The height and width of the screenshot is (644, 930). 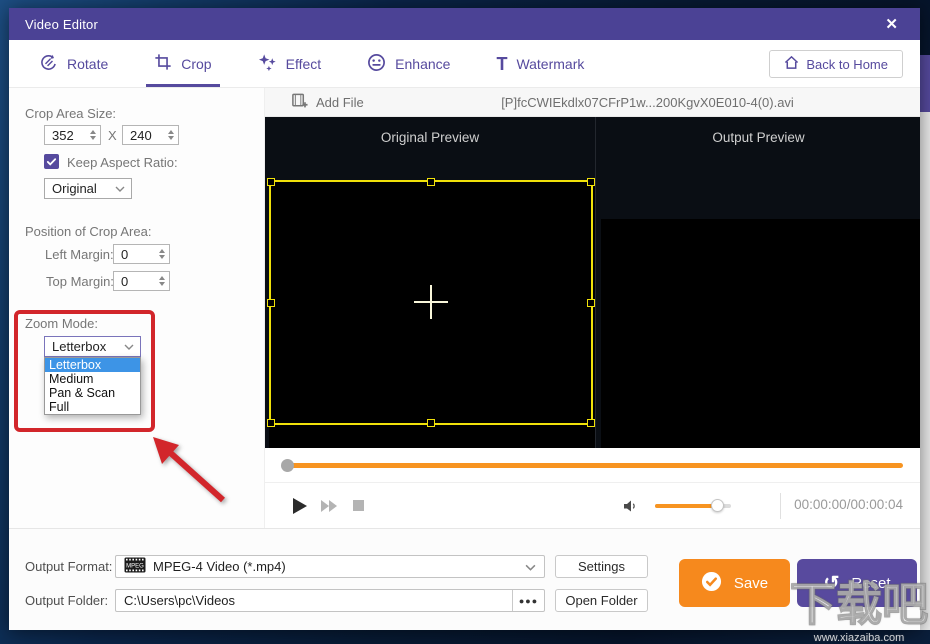 What do you see at coordinates (67, 600) in the screenshot?
I see `output-folder-label: Output Folder:` at bounding box center [67, 600].